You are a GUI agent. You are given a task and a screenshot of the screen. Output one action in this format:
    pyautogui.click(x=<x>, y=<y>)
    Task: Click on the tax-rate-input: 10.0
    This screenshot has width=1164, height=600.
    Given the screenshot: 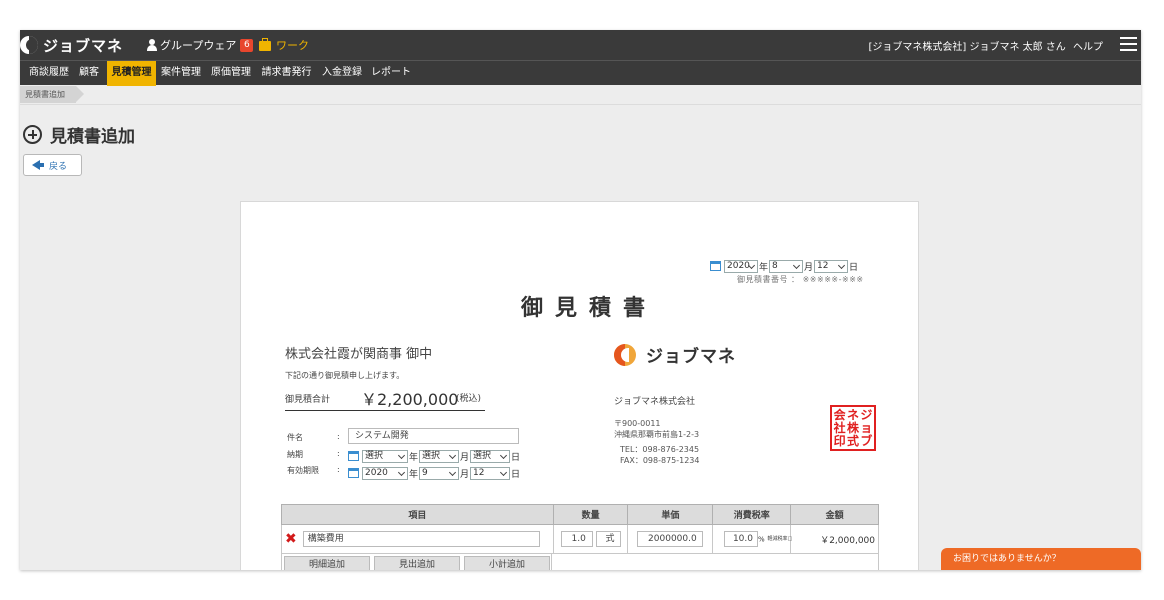 What is the action you would take?
    pyautogui.click(x=740, y=539)
    